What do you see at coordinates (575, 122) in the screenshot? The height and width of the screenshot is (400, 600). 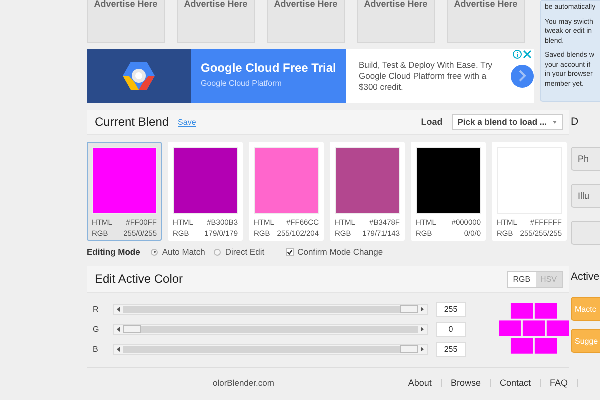 I see `section-title: D` at bounding box center [575, 122].